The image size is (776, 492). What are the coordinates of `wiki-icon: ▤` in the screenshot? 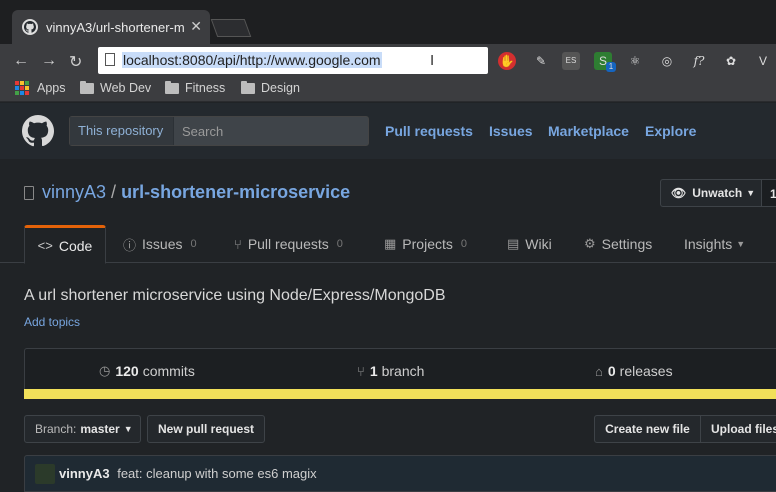 It's located at (513, 243).